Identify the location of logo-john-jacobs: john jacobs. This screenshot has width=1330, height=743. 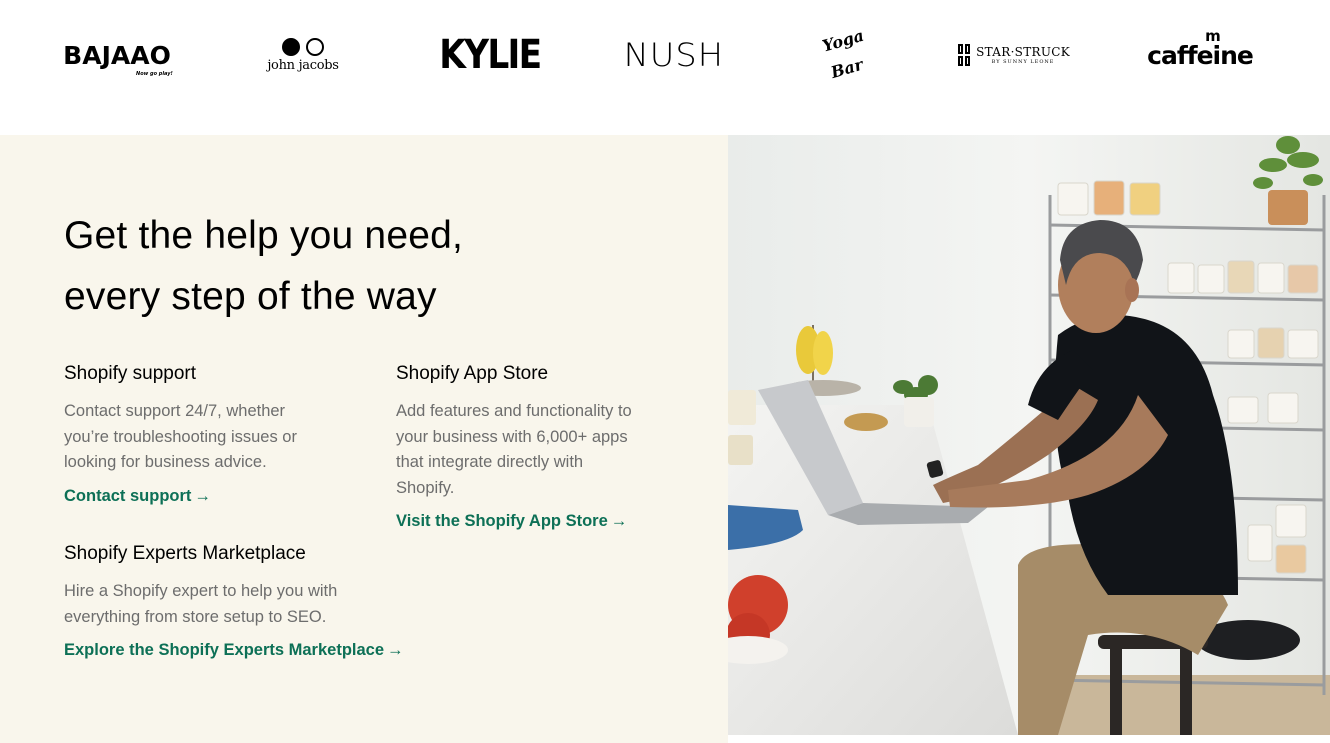
(303, 55).